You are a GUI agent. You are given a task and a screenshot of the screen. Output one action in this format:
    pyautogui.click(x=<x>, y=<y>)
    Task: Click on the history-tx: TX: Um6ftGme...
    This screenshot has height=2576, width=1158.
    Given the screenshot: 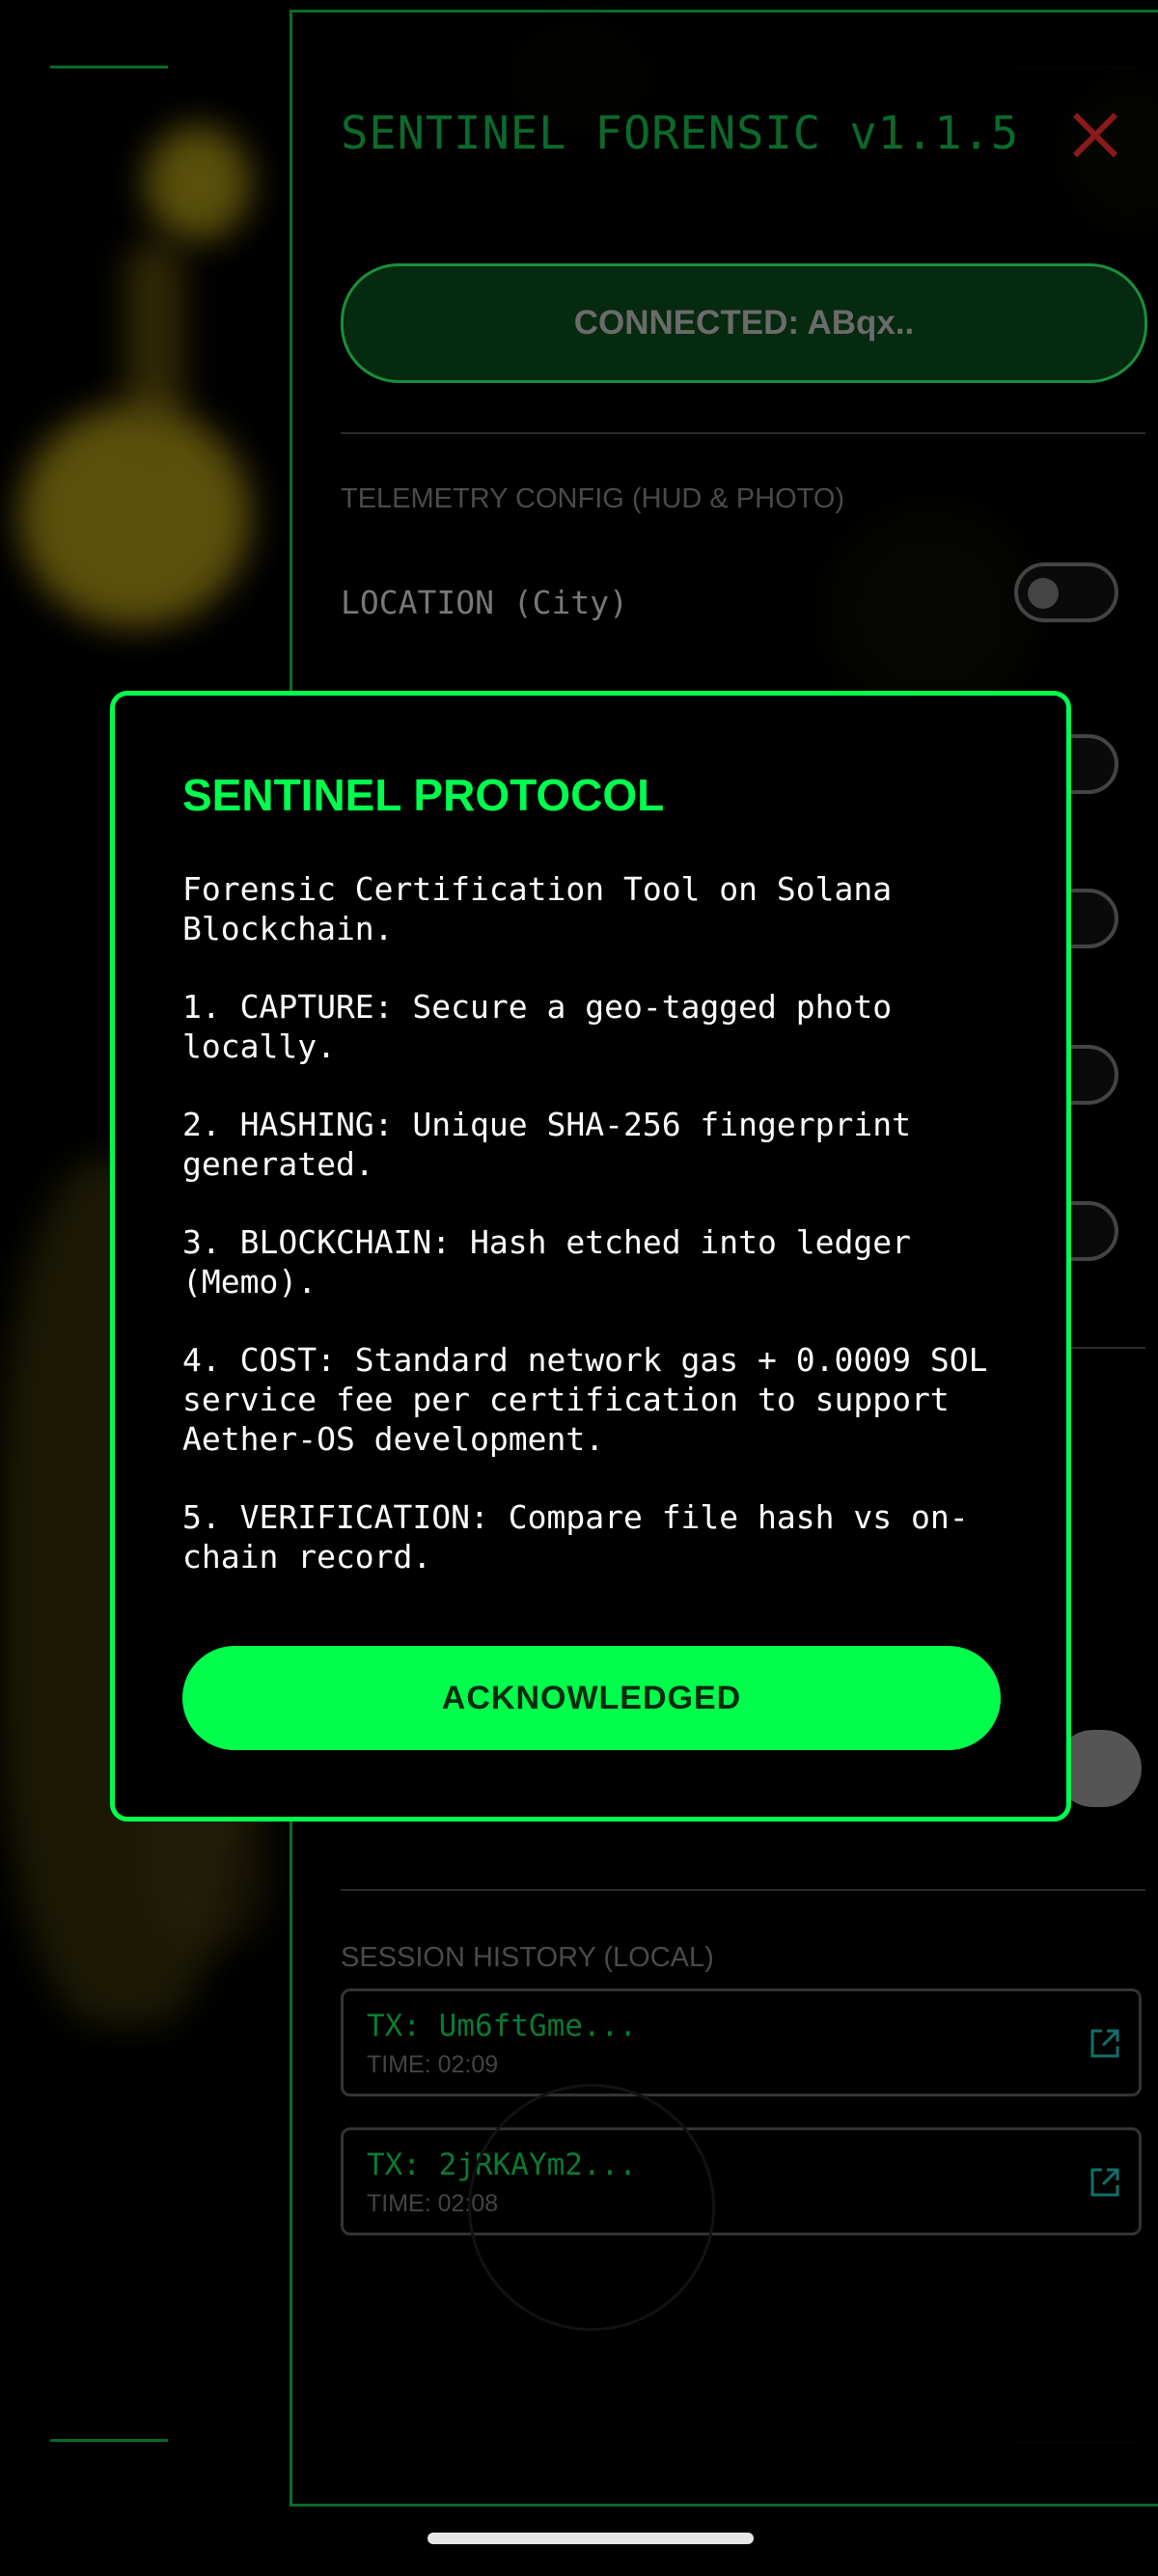 What is the action you would take?
    pyautogui.click(x=502, y=2026)
    